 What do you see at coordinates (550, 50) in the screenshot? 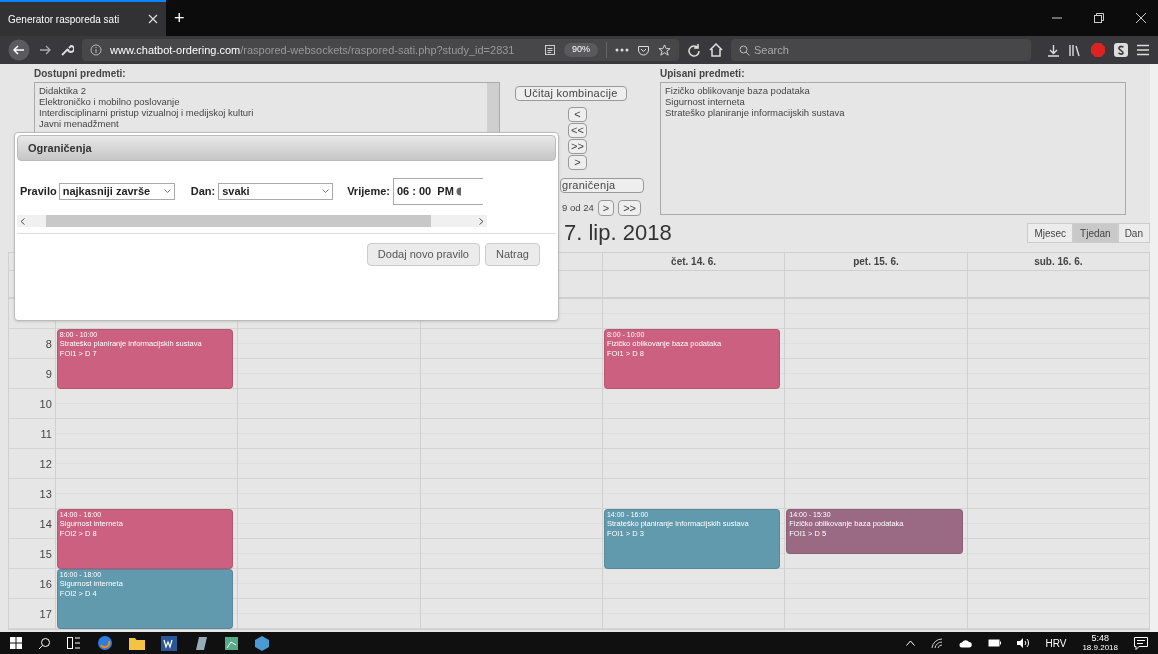
I see `reader-view-icon` at bounding box center [550, 50].